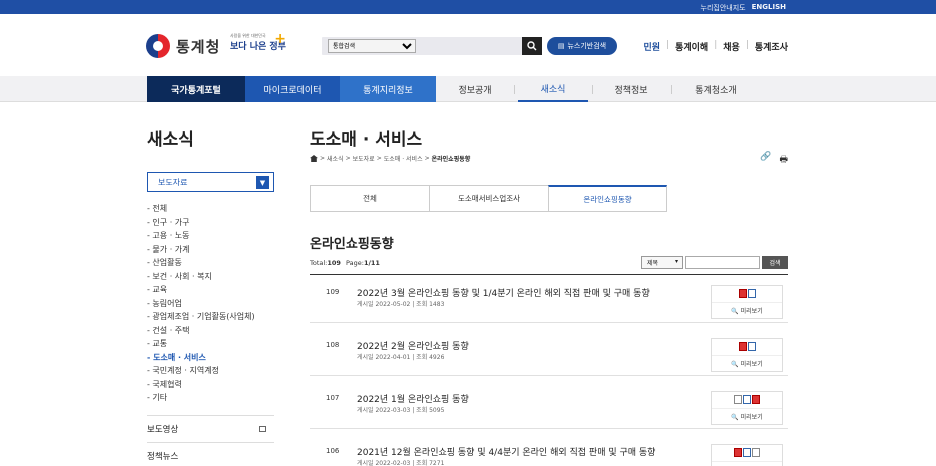 The width and height of the screenshot is (936, 466). I want to click on plus-icon: +, so click(280, 39).